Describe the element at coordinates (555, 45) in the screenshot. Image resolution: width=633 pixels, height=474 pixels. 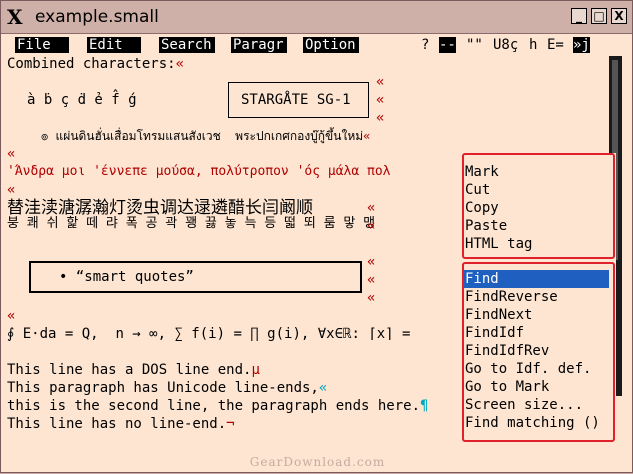
I see `status-e: E=` at that location.